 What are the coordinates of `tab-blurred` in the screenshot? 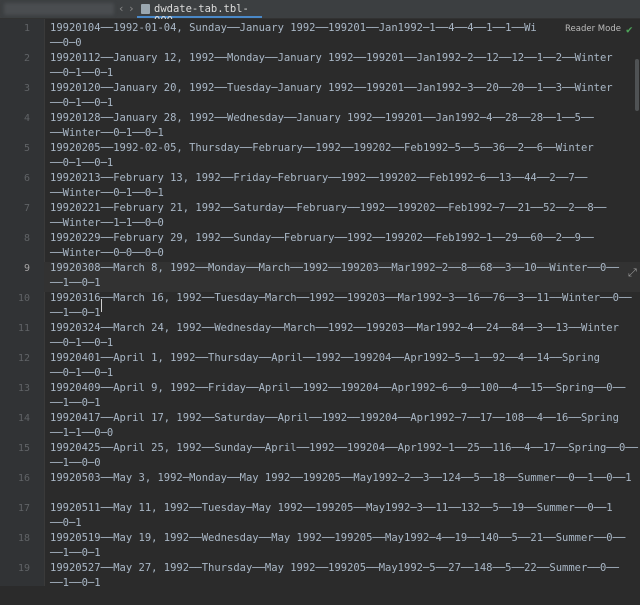 It's located at (59, 9).